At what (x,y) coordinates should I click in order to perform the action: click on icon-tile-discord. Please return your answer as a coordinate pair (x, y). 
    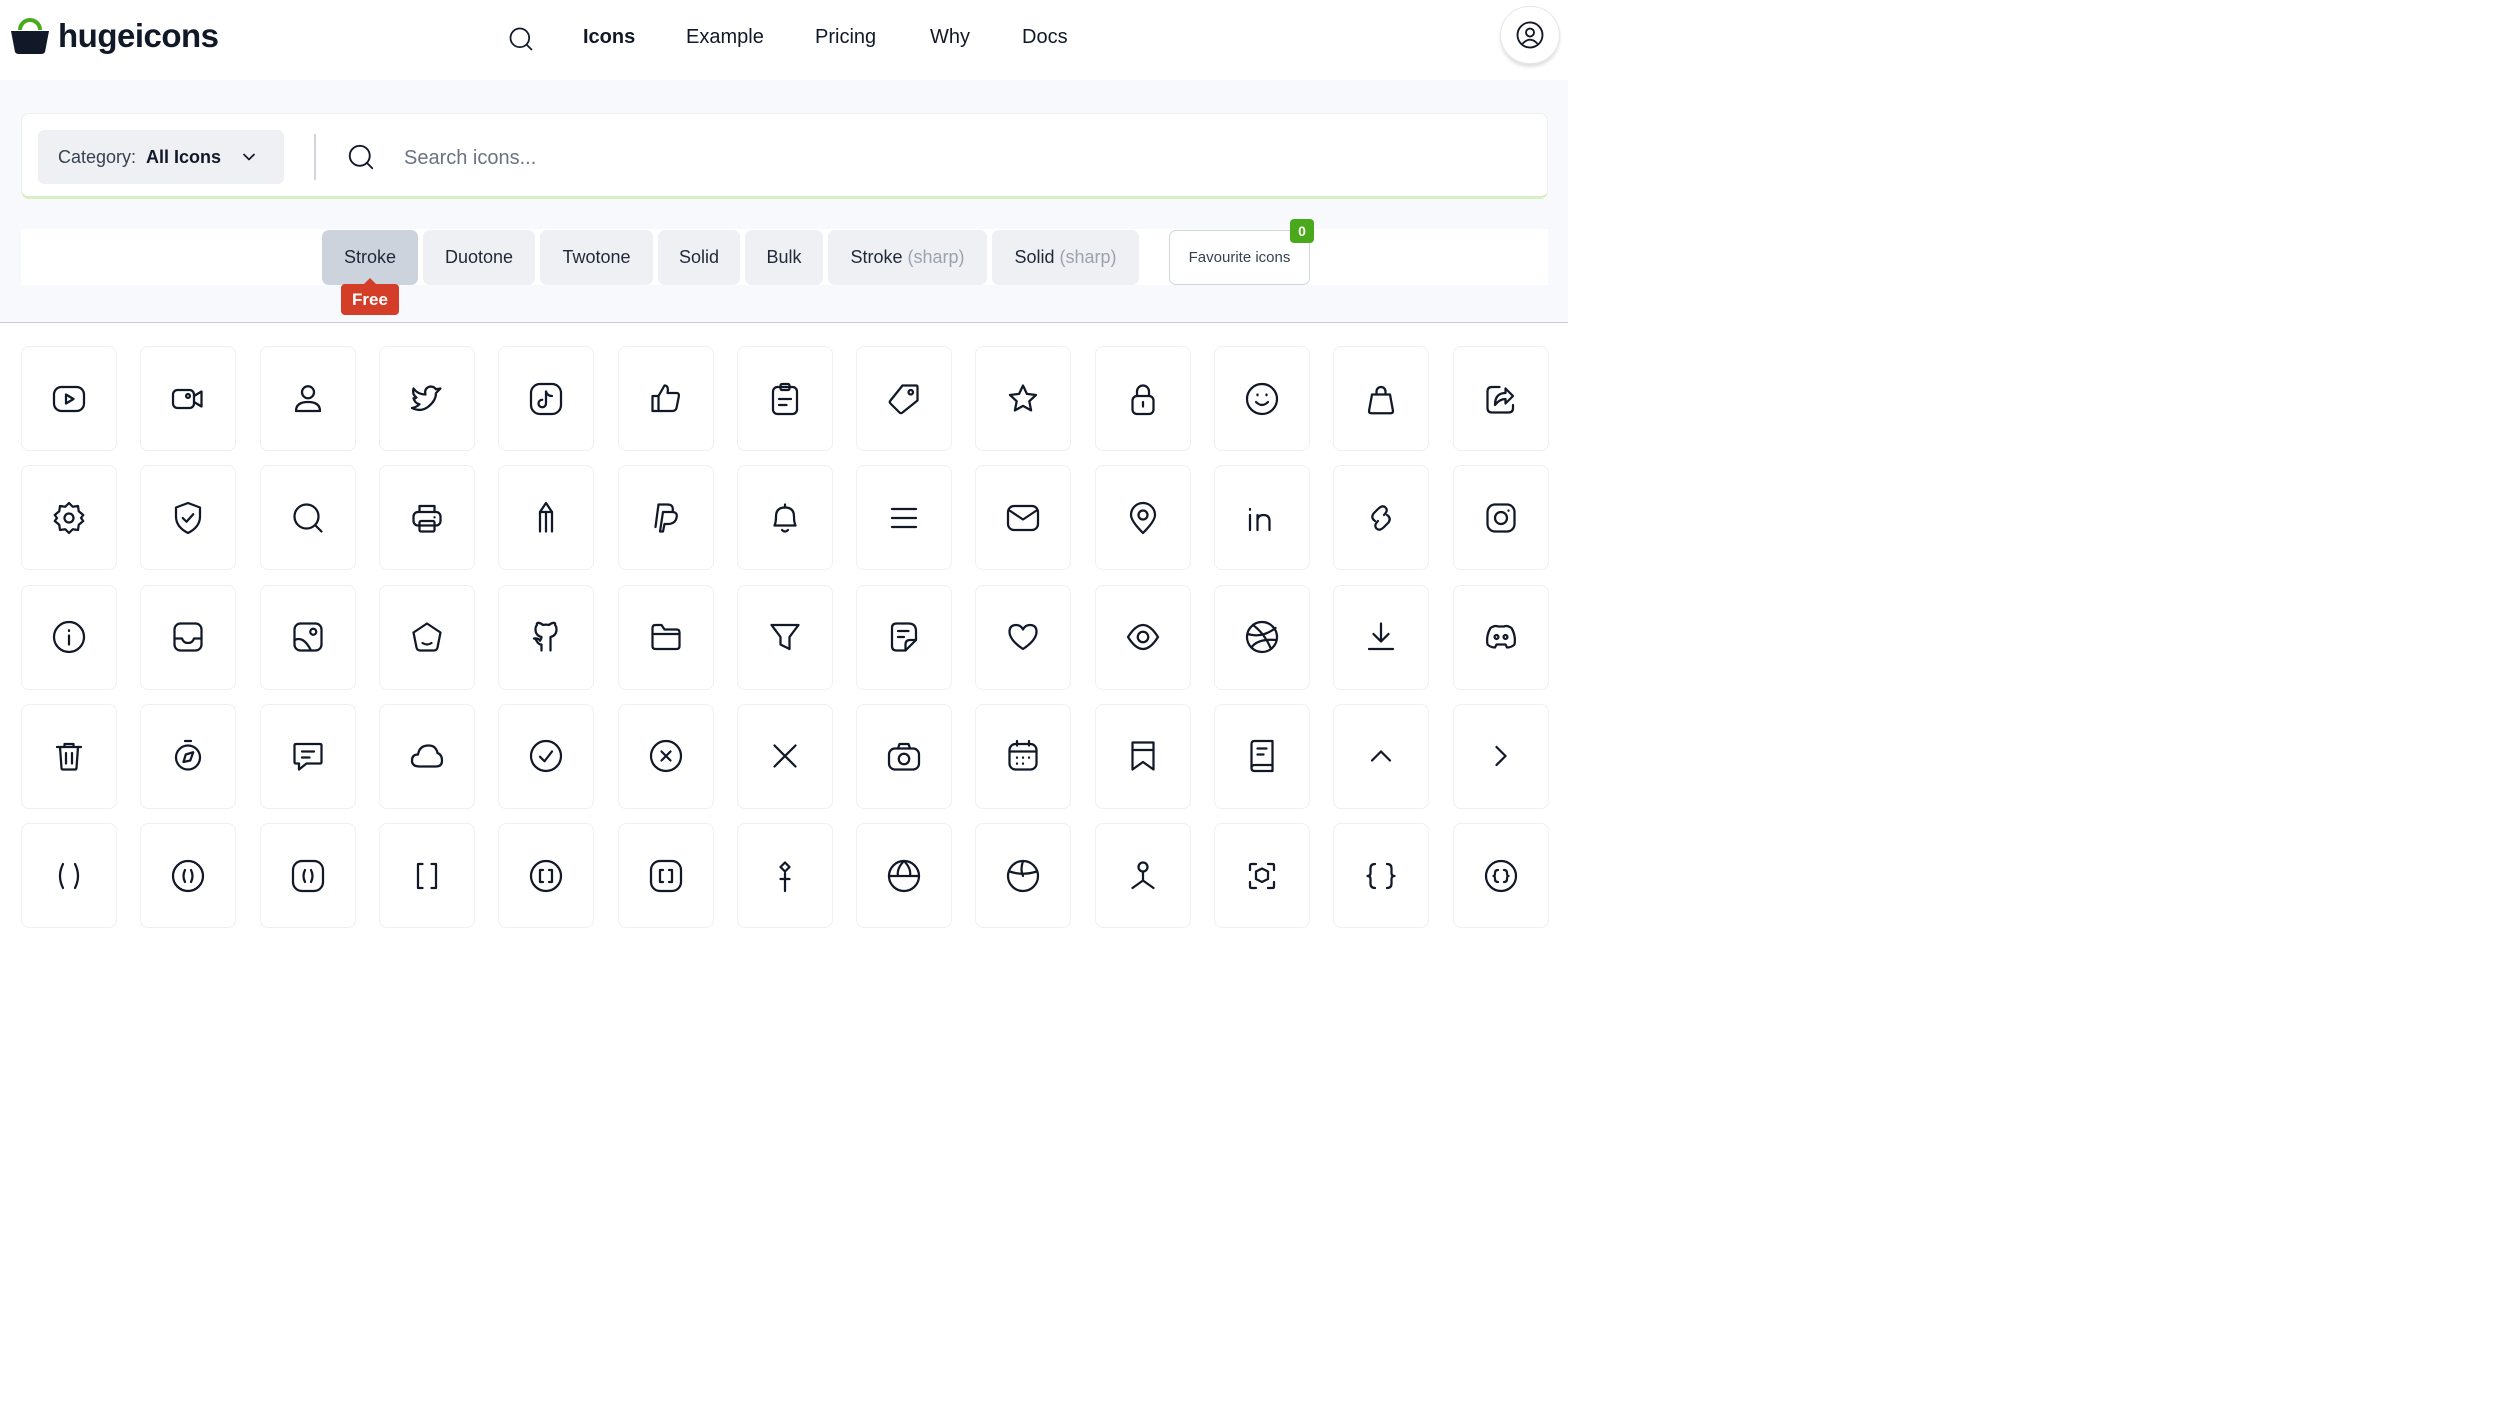
    Looking at the image, I should click on (1500, 637).